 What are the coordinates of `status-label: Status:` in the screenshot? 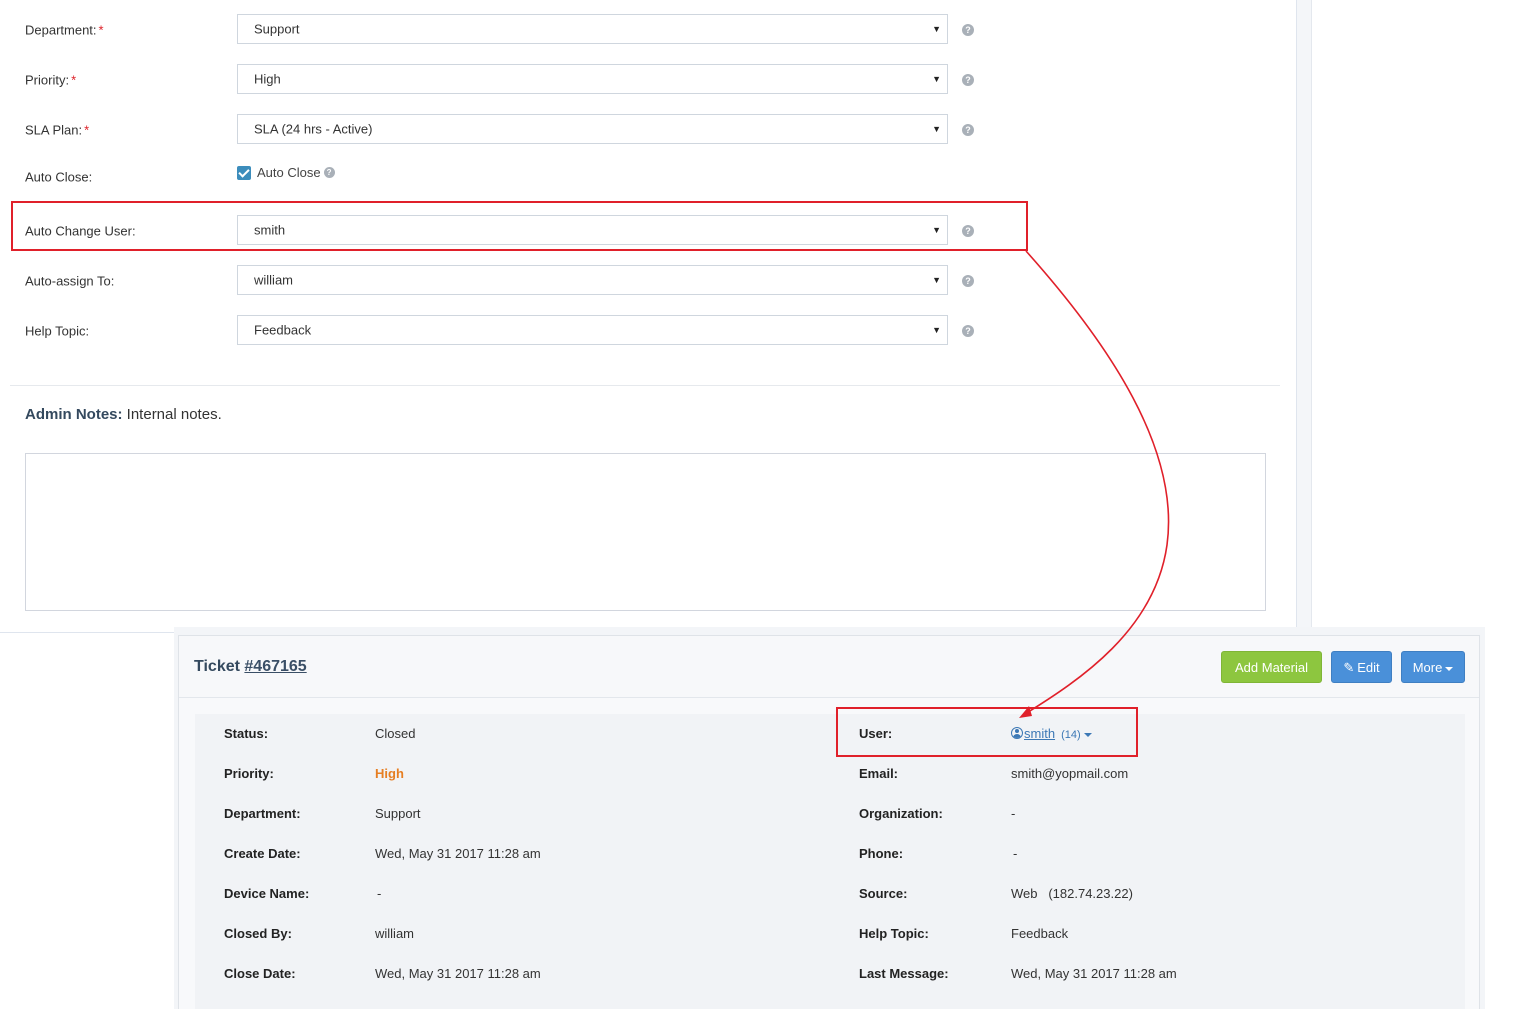 It's located at (246, 733).